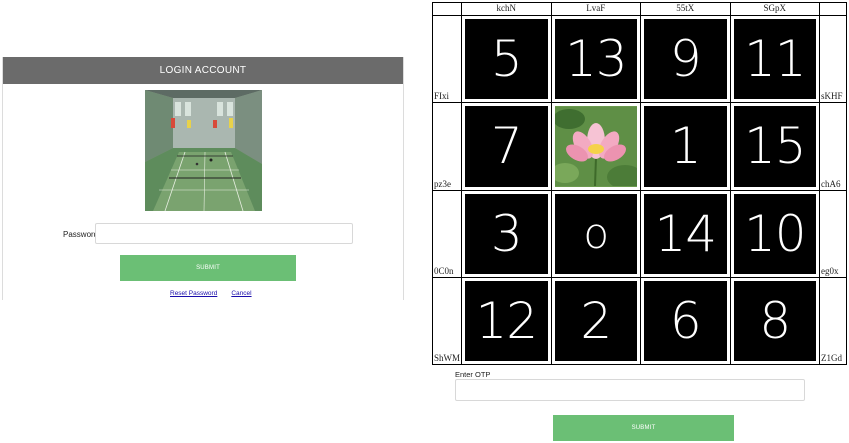  I want to click on lotus-flower-image, so click(595, 146).